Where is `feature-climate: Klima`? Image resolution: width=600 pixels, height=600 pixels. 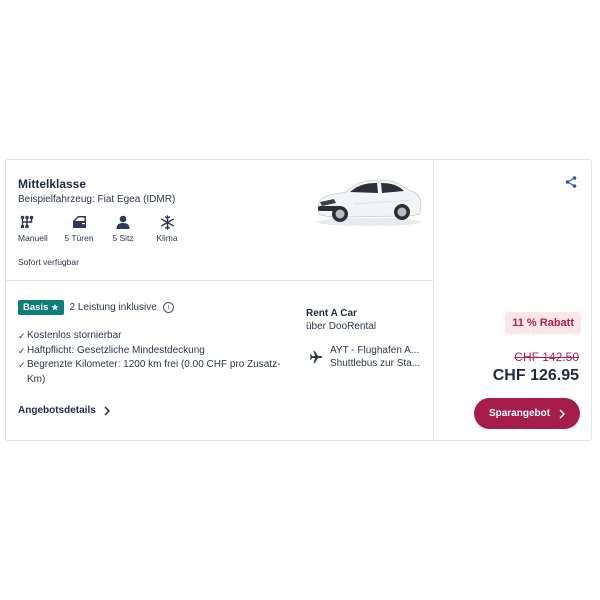 feature-climate: Klima is located at coordinates (167, 228).